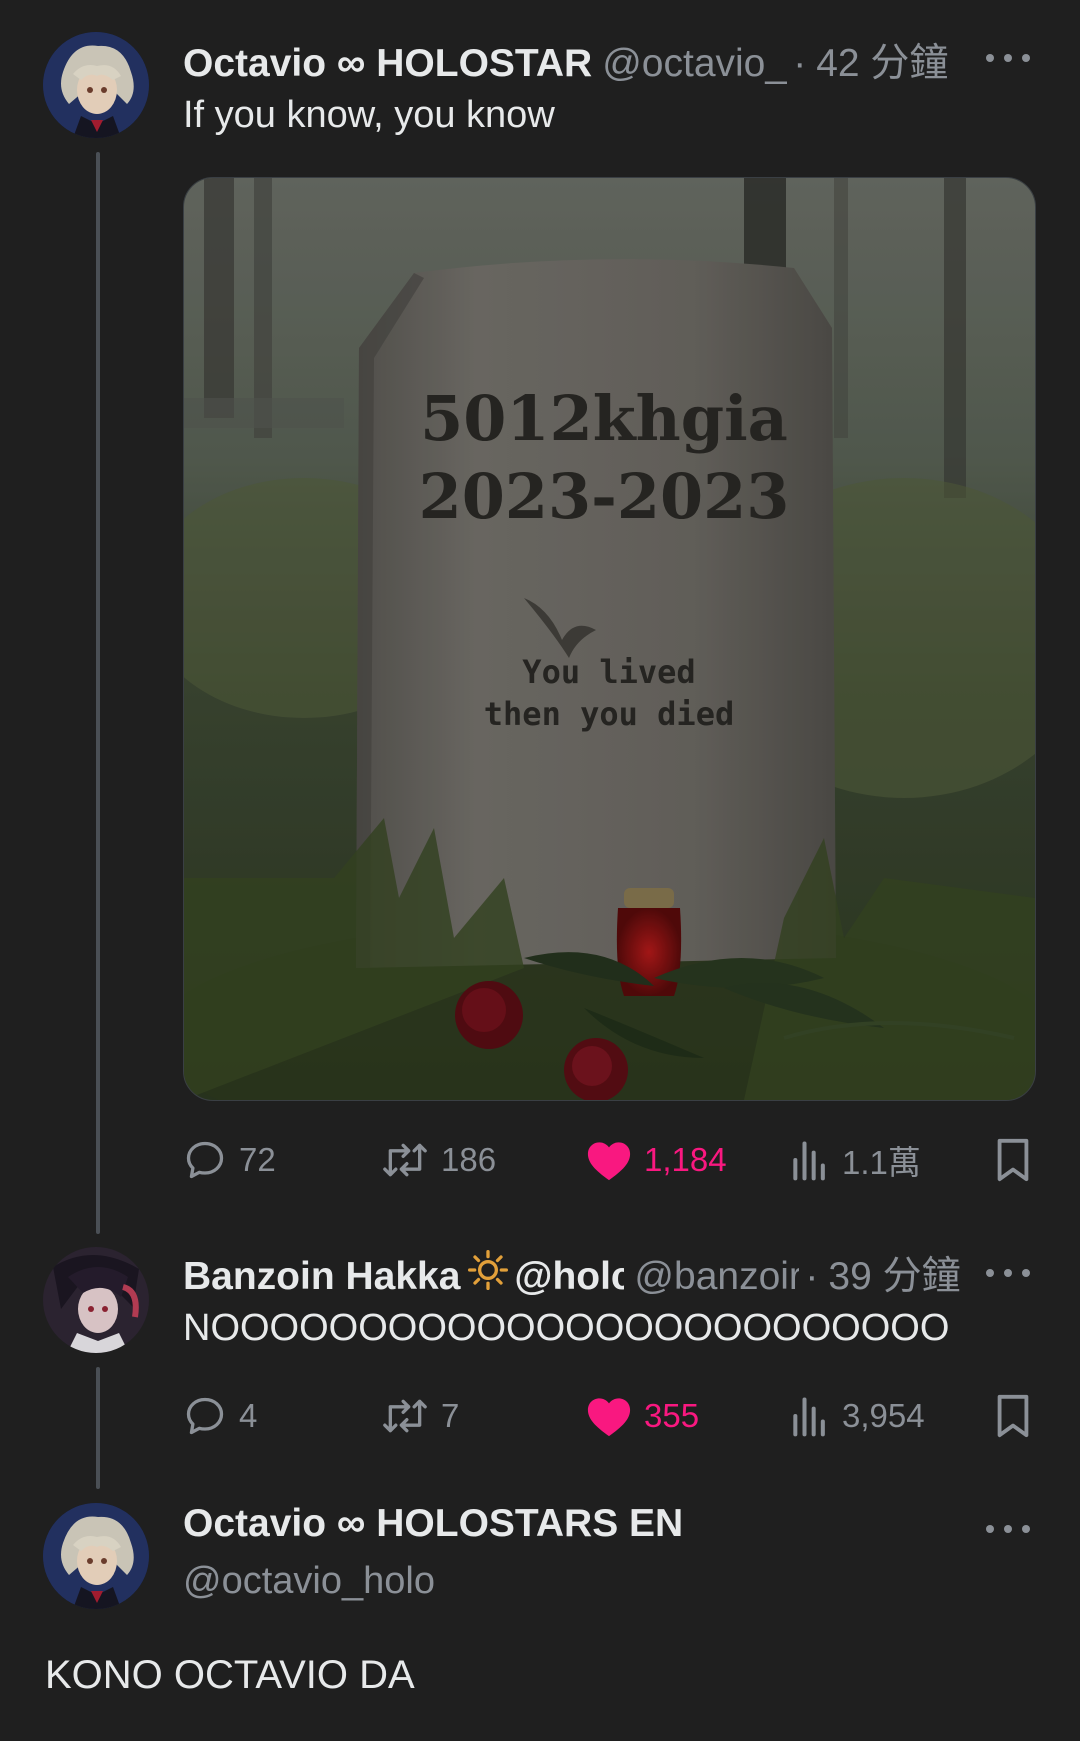 This screenshot has width=1080, height=1741. I want to click on display-name-suffix: HOLOSTAR, so click(484, 63).